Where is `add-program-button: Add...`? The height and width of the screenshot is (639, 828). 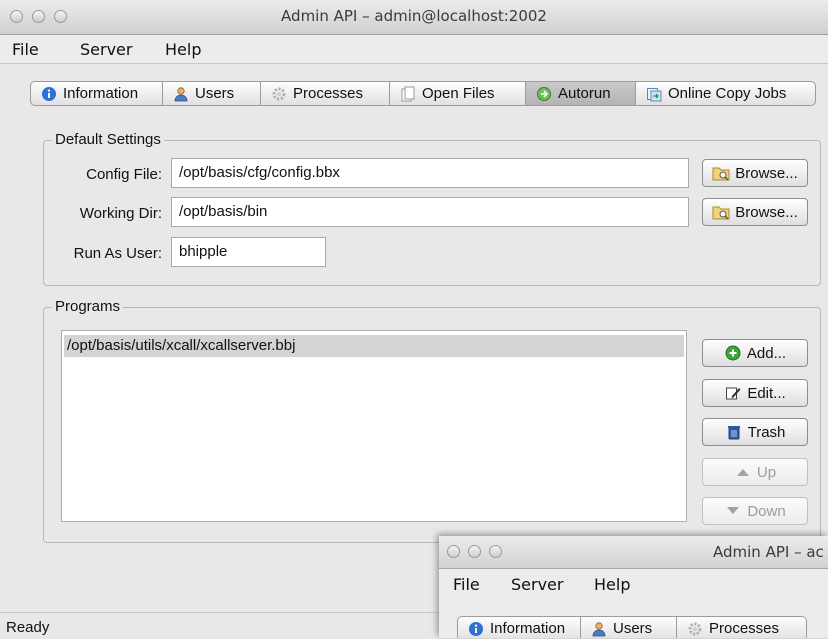 add-program-button: Add... is located at coordinates (755, 353).